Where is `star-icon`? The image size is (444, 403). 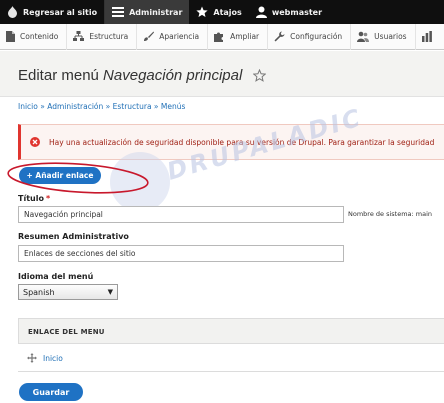
star-icon is located at coordinates (202, 11).